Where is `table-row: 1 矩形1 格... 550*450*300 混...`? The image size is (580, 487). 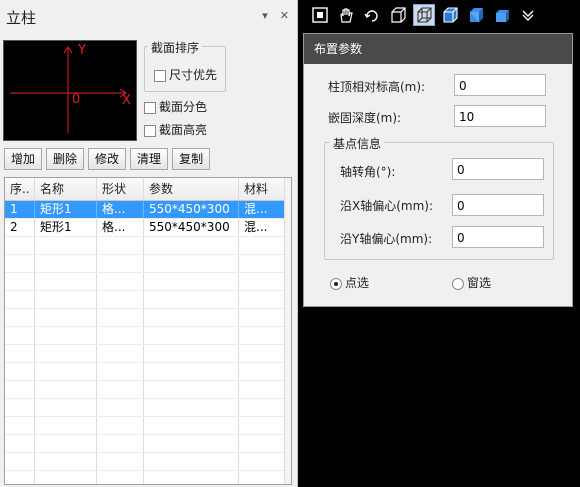
table-row: 1 矩形1 格... 550*450*300 混... is located at coordinates (148, 210).